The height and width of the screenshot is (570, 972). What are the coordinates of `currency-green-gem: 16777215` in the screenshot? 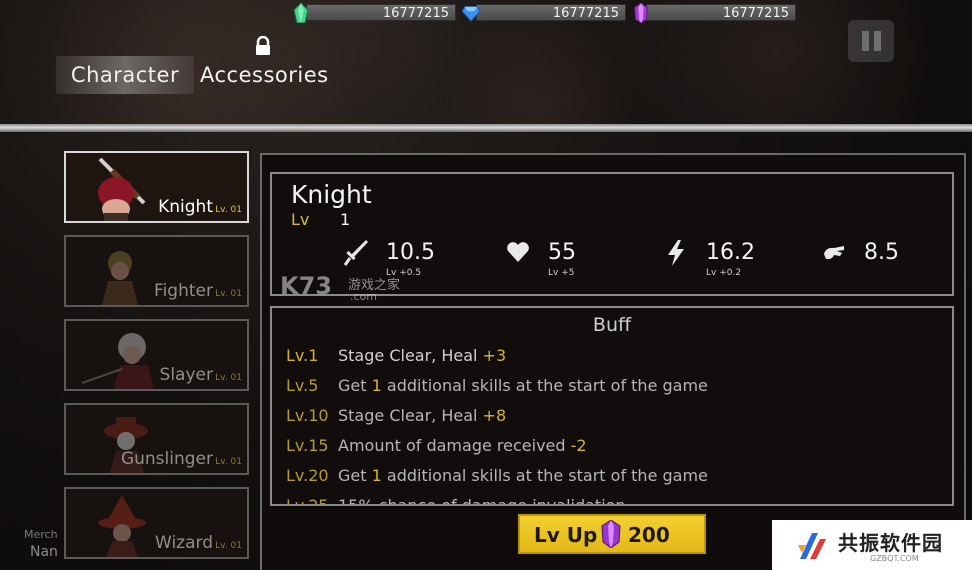 It's located at (374, 12).